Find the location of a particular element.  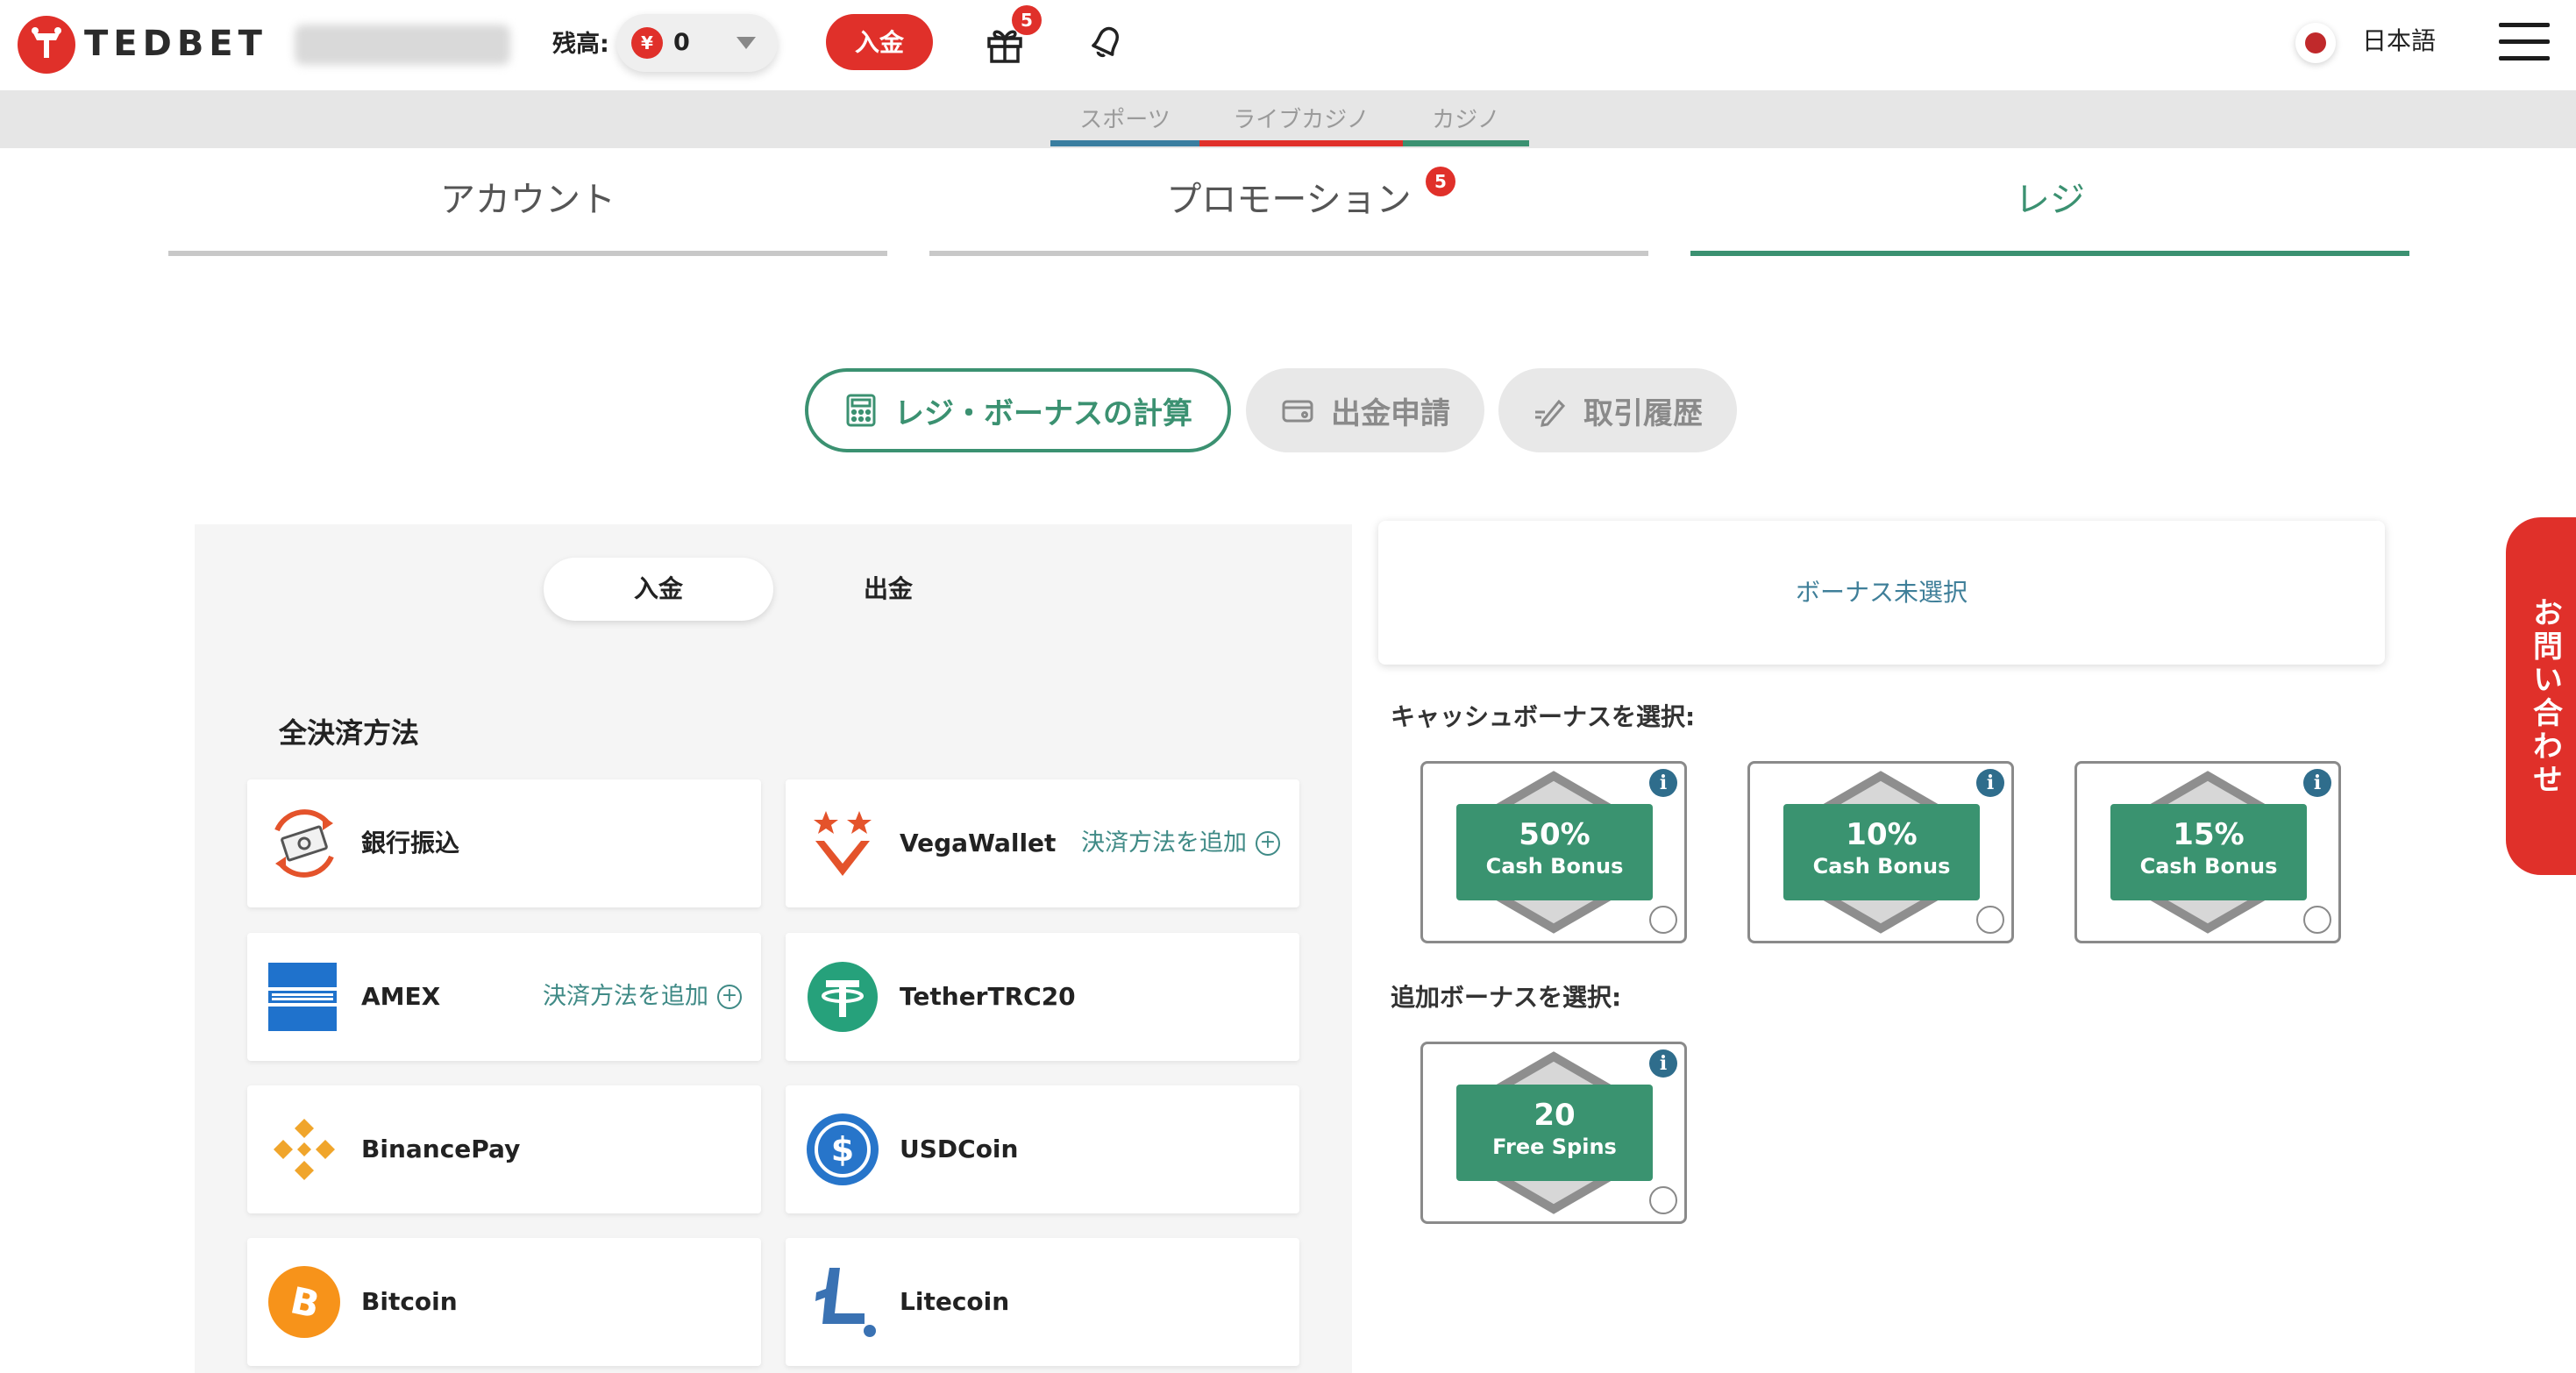

balance-value: 0 is located at coordinates (681, 42).